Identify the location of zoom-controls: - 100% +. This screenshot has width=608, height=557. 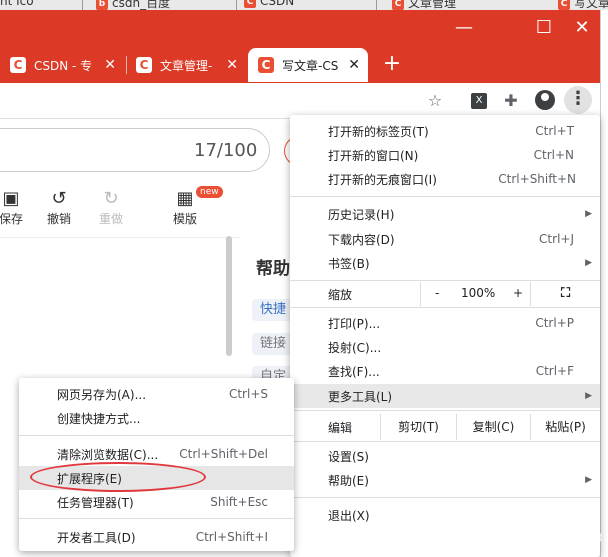
(475, 294).